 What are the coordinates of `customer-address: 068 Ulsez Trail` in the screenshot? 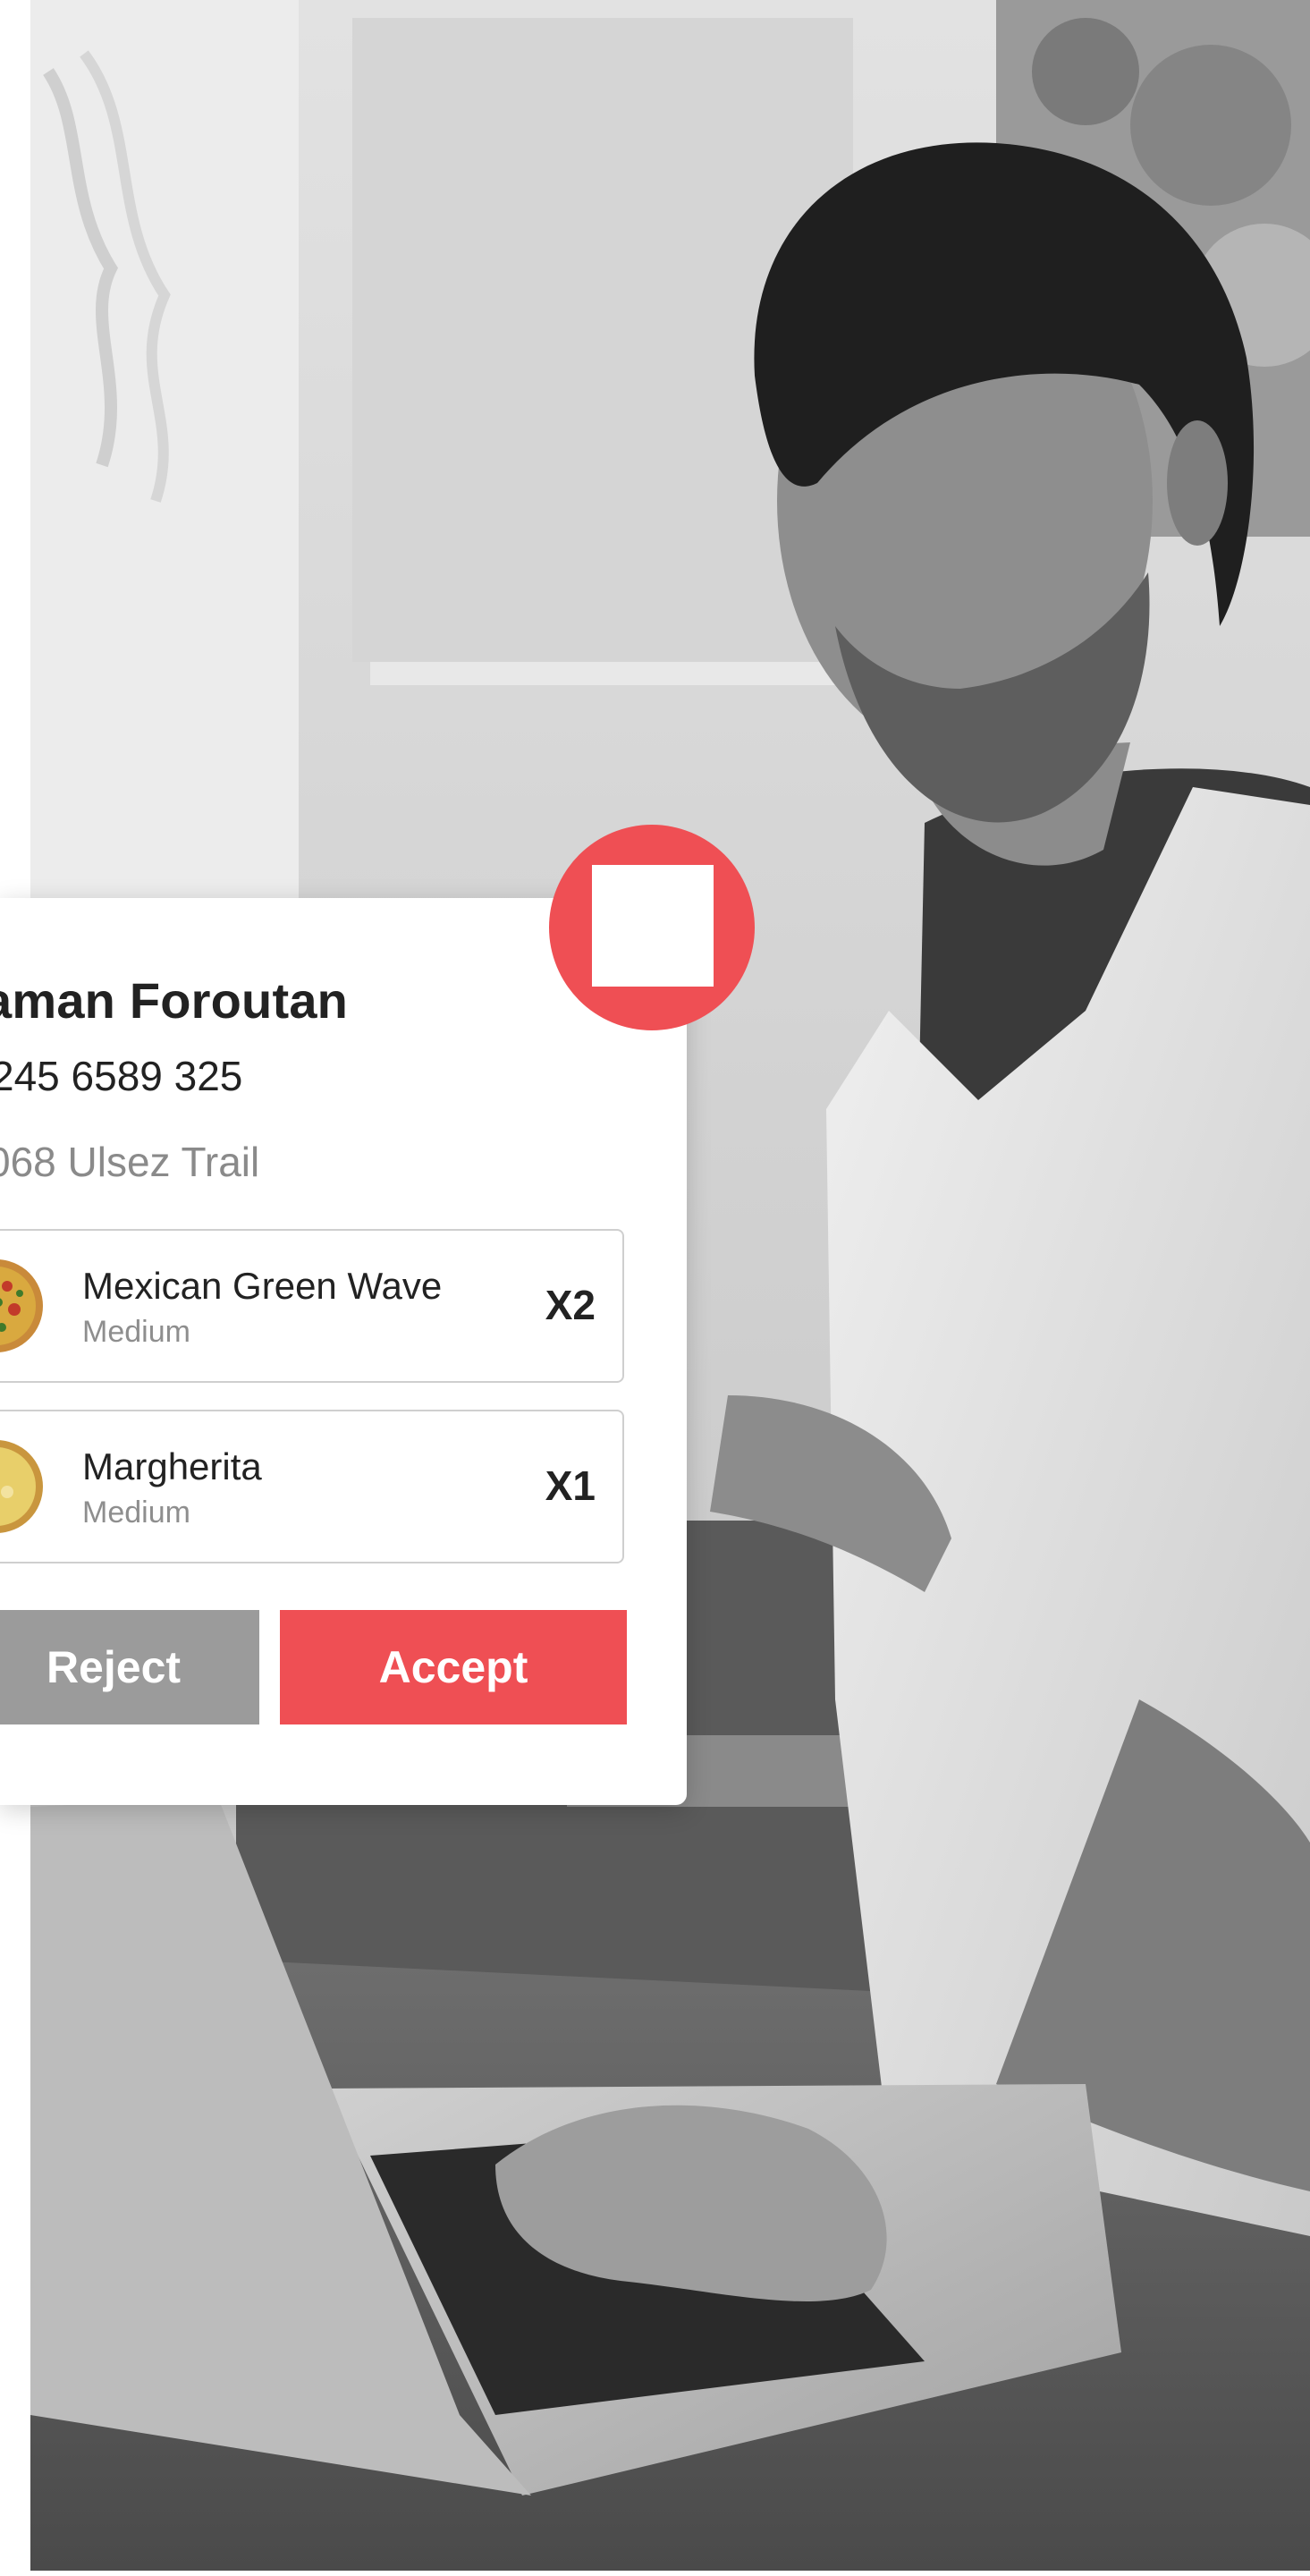 It's located at (130, 1162).